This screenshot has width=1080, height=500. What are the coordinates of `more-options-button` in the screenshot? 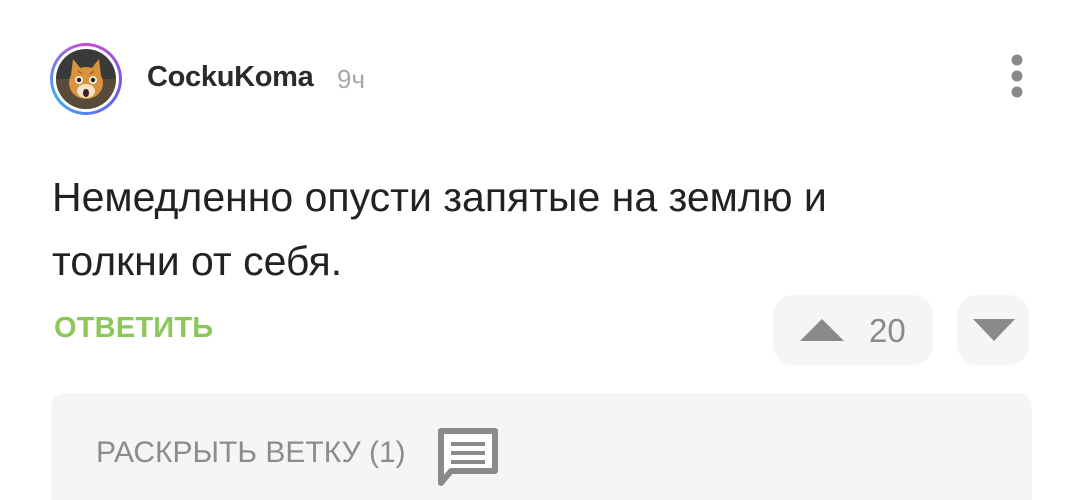 It's located at (1017, 78).